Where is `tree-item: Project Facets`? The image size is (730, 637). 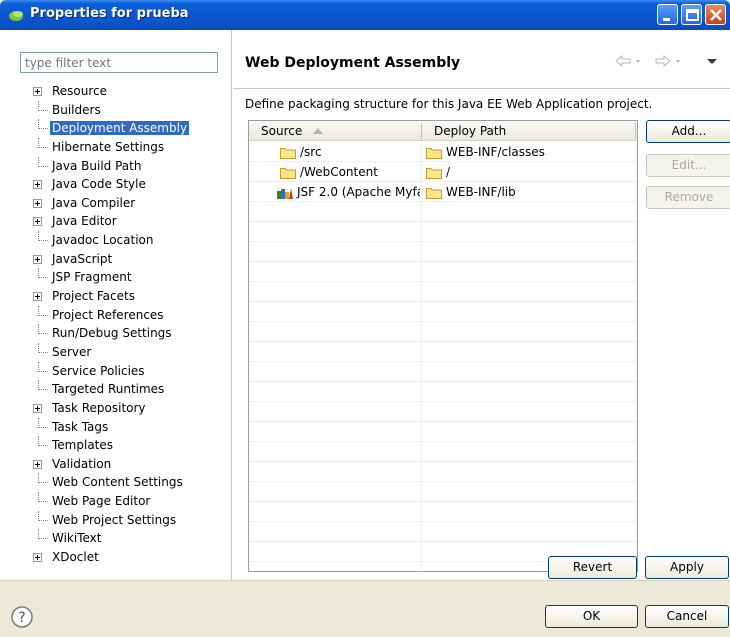
tree-item: Project Facets is located at coordinates (130, 296).